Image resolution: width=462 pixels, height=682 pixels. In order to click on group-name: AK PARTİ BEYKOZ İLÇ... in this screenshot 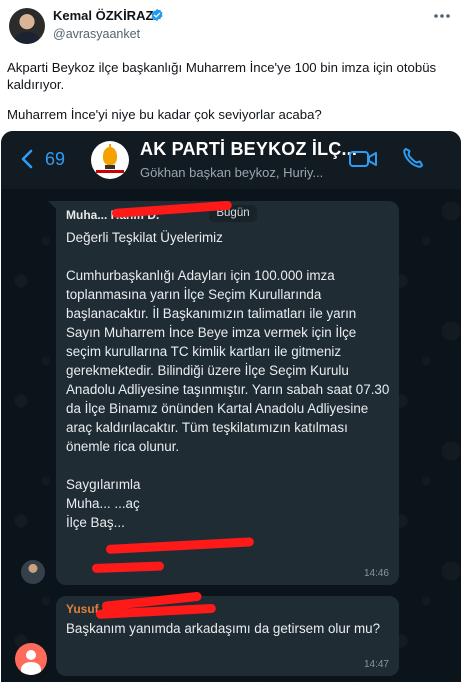, I will do `click(249, 149)`.